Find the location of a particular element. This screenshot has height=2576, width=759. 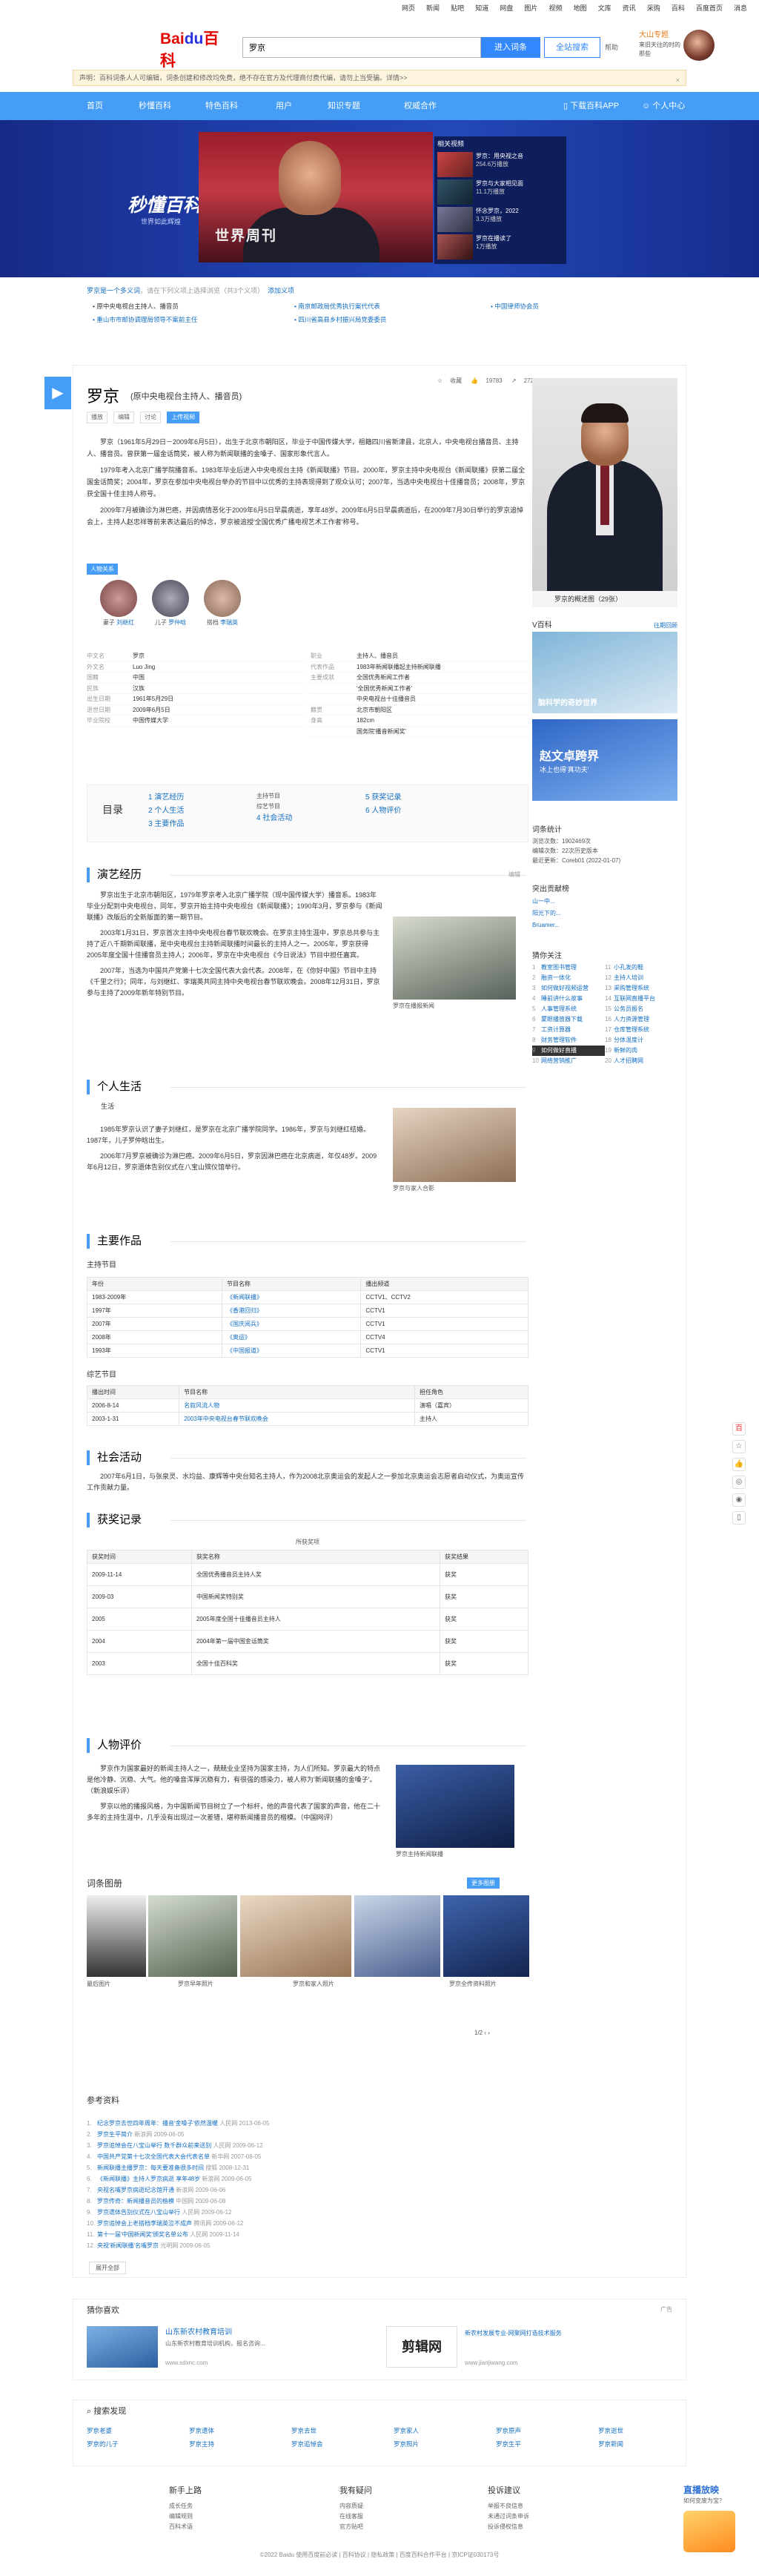

recommend-item: 5 人事管理系统 is located at coordinates (568, 1009).